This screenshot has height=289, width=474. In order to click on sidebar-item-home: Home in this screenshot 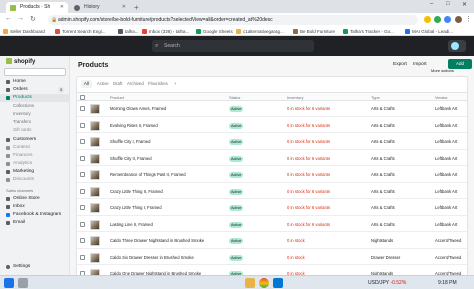, I will do `click(35, 82)`.